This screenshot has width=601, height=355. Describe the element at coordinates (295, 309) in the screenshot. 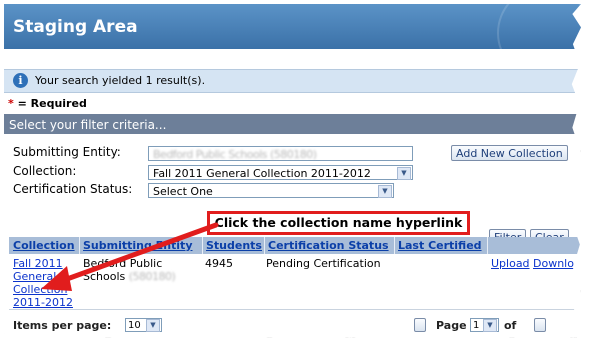

I see `row-divider` at that location.